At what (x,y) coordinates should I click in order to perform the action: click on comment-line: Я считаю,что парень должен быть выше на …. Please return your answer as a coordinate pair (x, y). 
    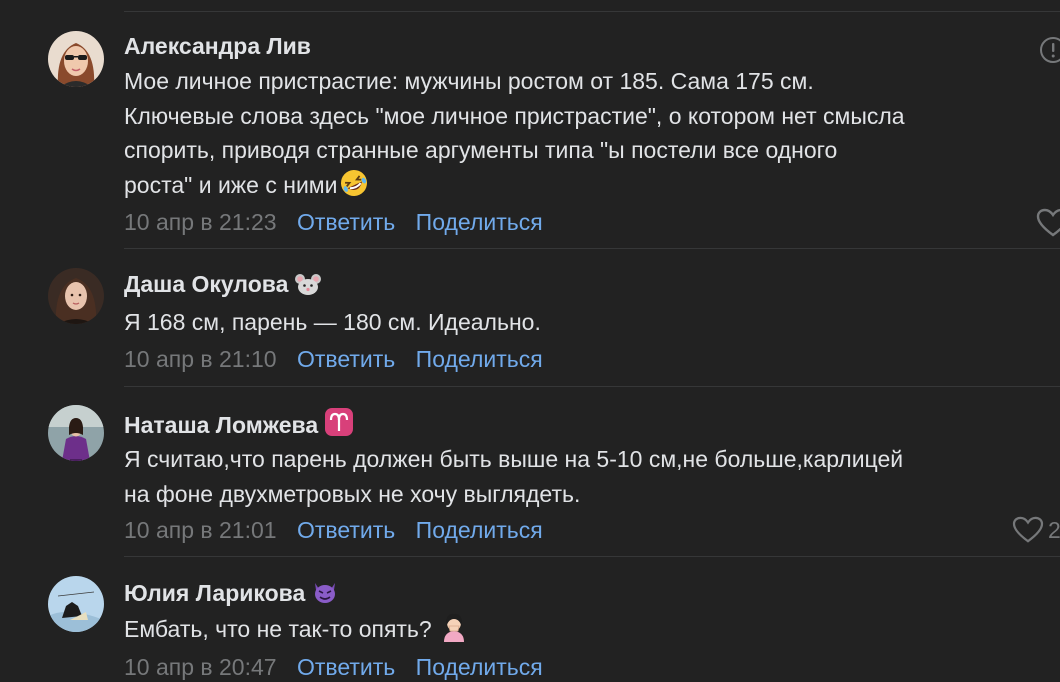
    Looking at the image, I should click on (514, 459).